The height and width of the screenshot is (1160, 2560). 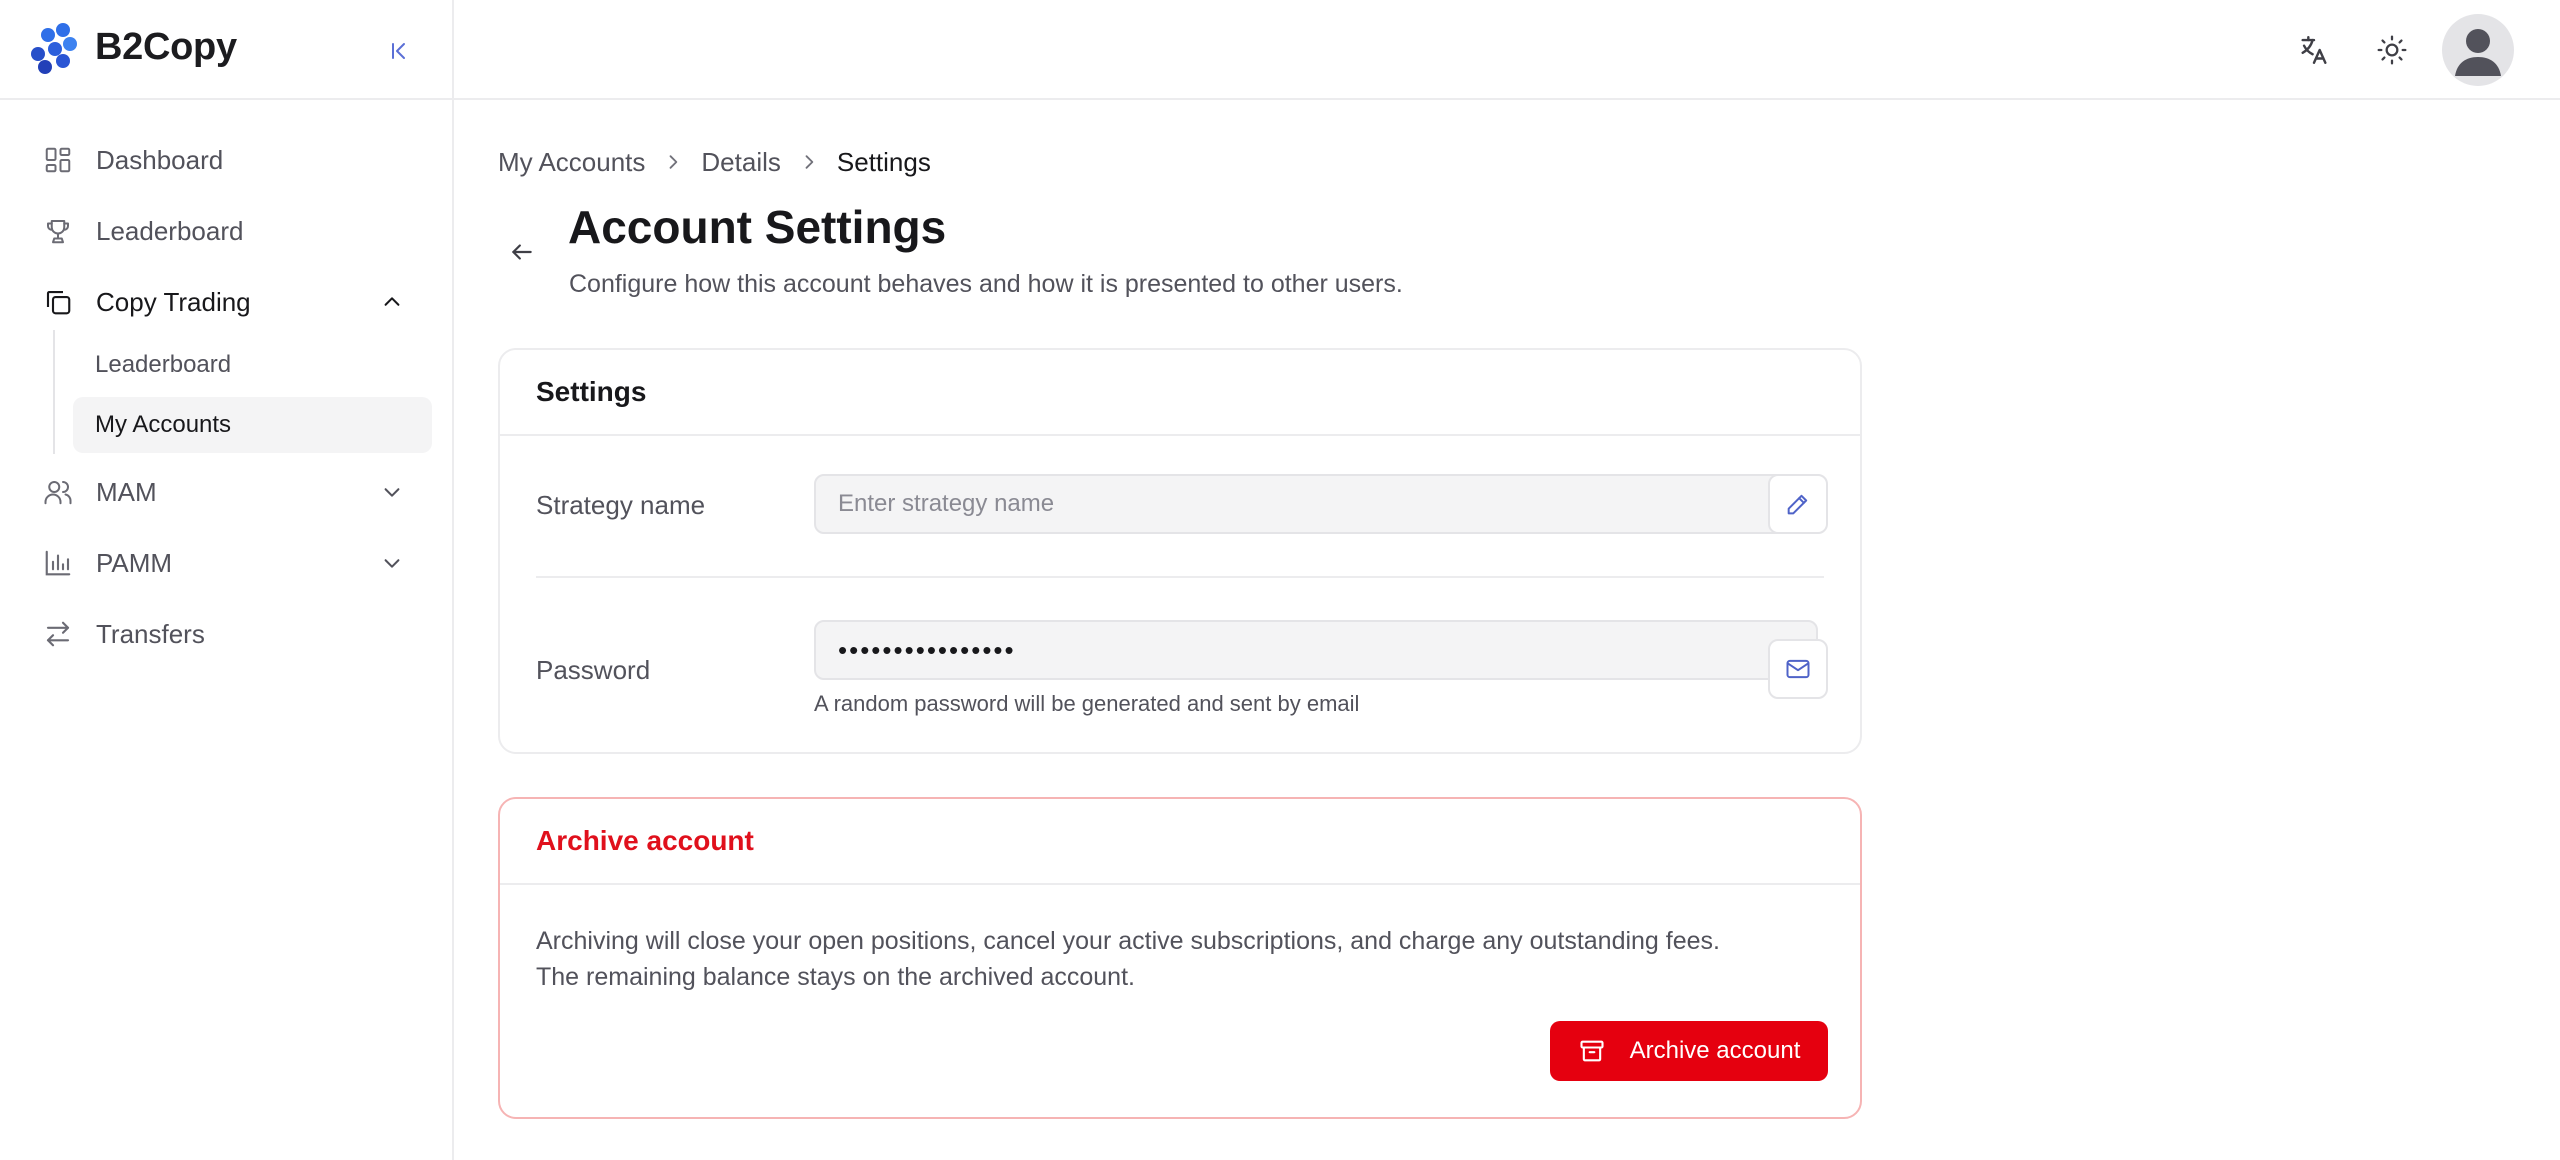 What do you see at coordinates (927, 649) in the screenshot?
I see `password-value: ••••••••••••••••` at bounding box center [927, 649].